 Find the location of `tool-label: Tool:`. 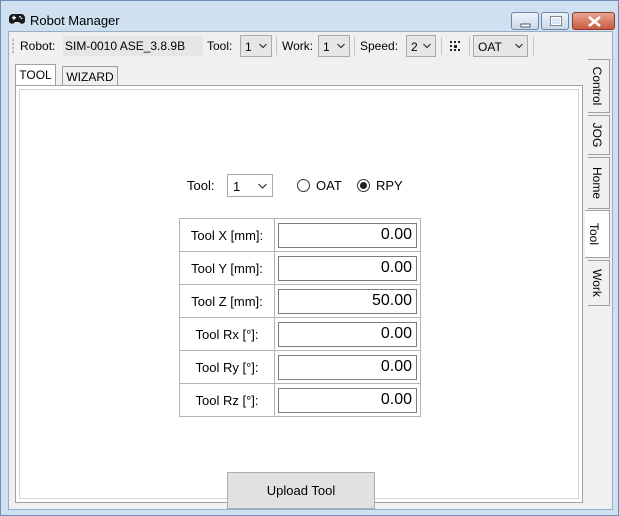

tool-label: Tool: is located at coordinates (220, 46).